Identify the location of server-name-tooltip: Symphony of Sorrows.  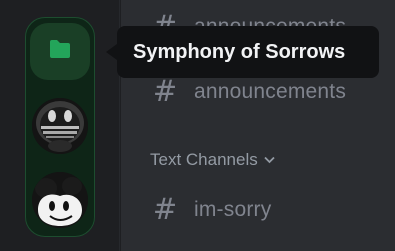
(248, 52).